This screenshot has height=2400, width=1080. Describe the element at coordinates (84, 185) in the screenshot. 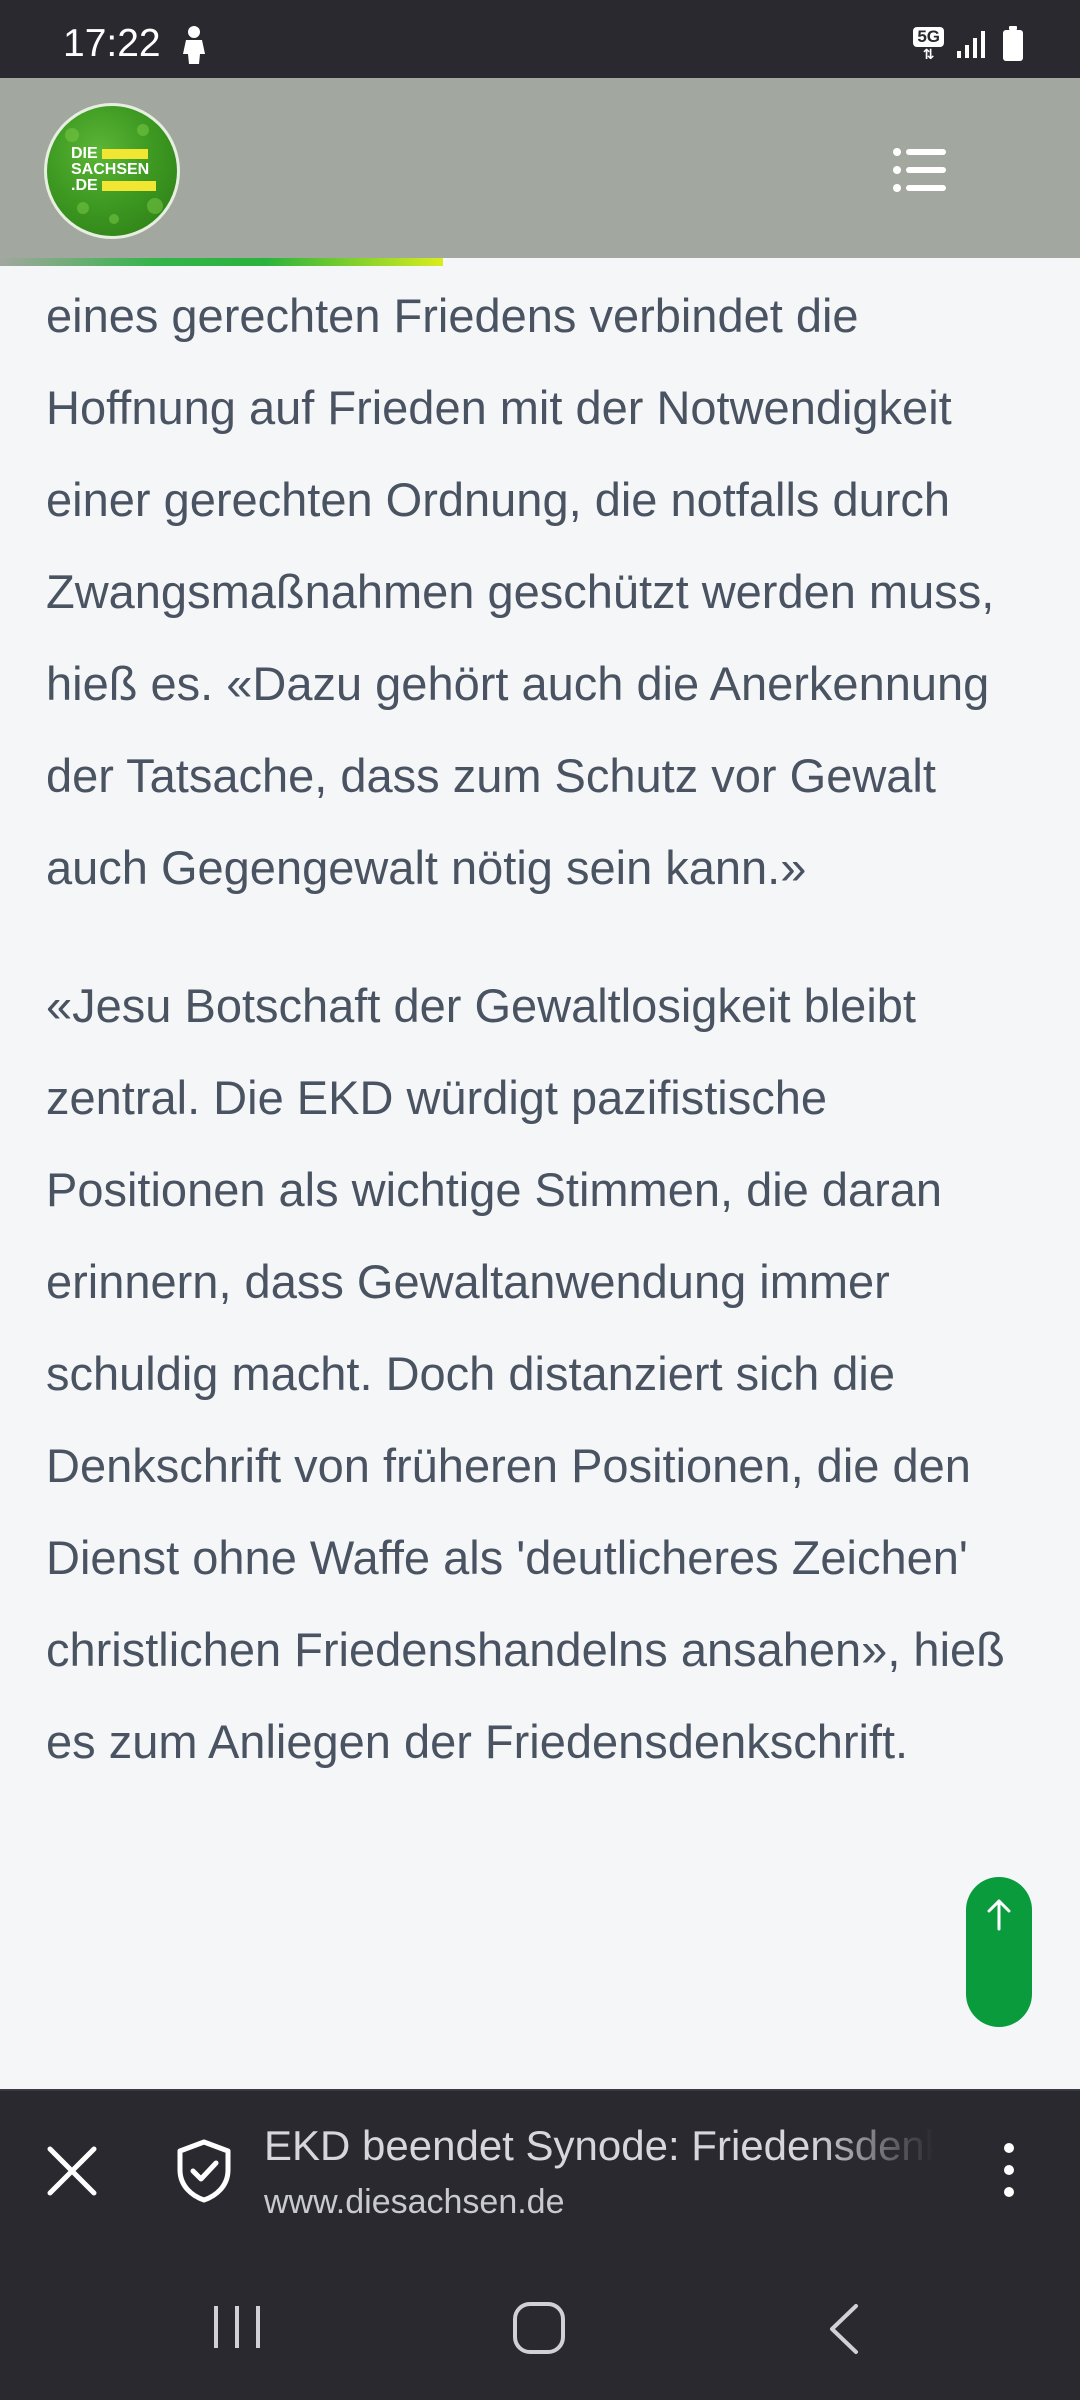

I see `logo-line-3: .DE` at that location.